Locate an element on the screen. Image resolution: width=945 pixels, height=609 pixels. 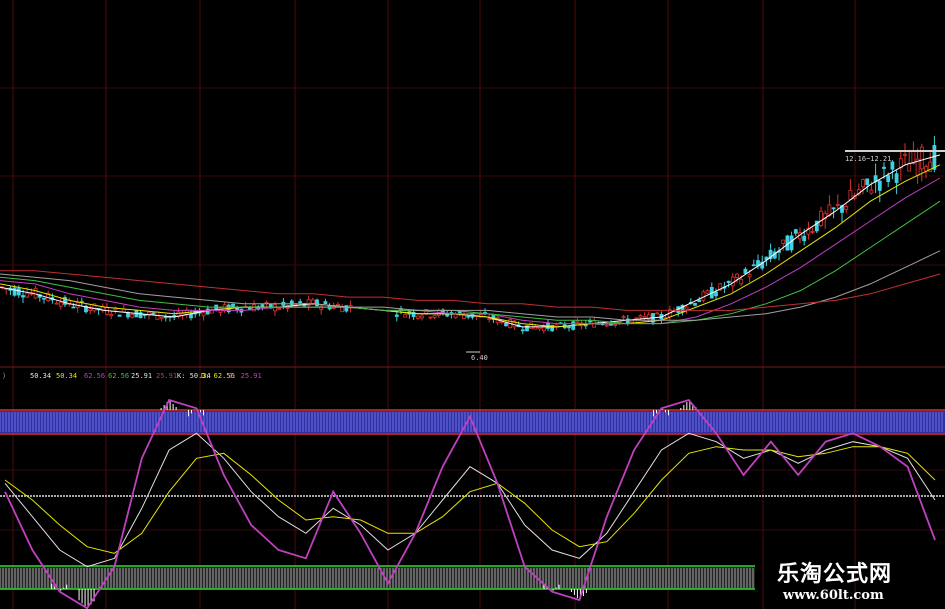
price-low-label: 6.40 is located at coordinates (479, 358).